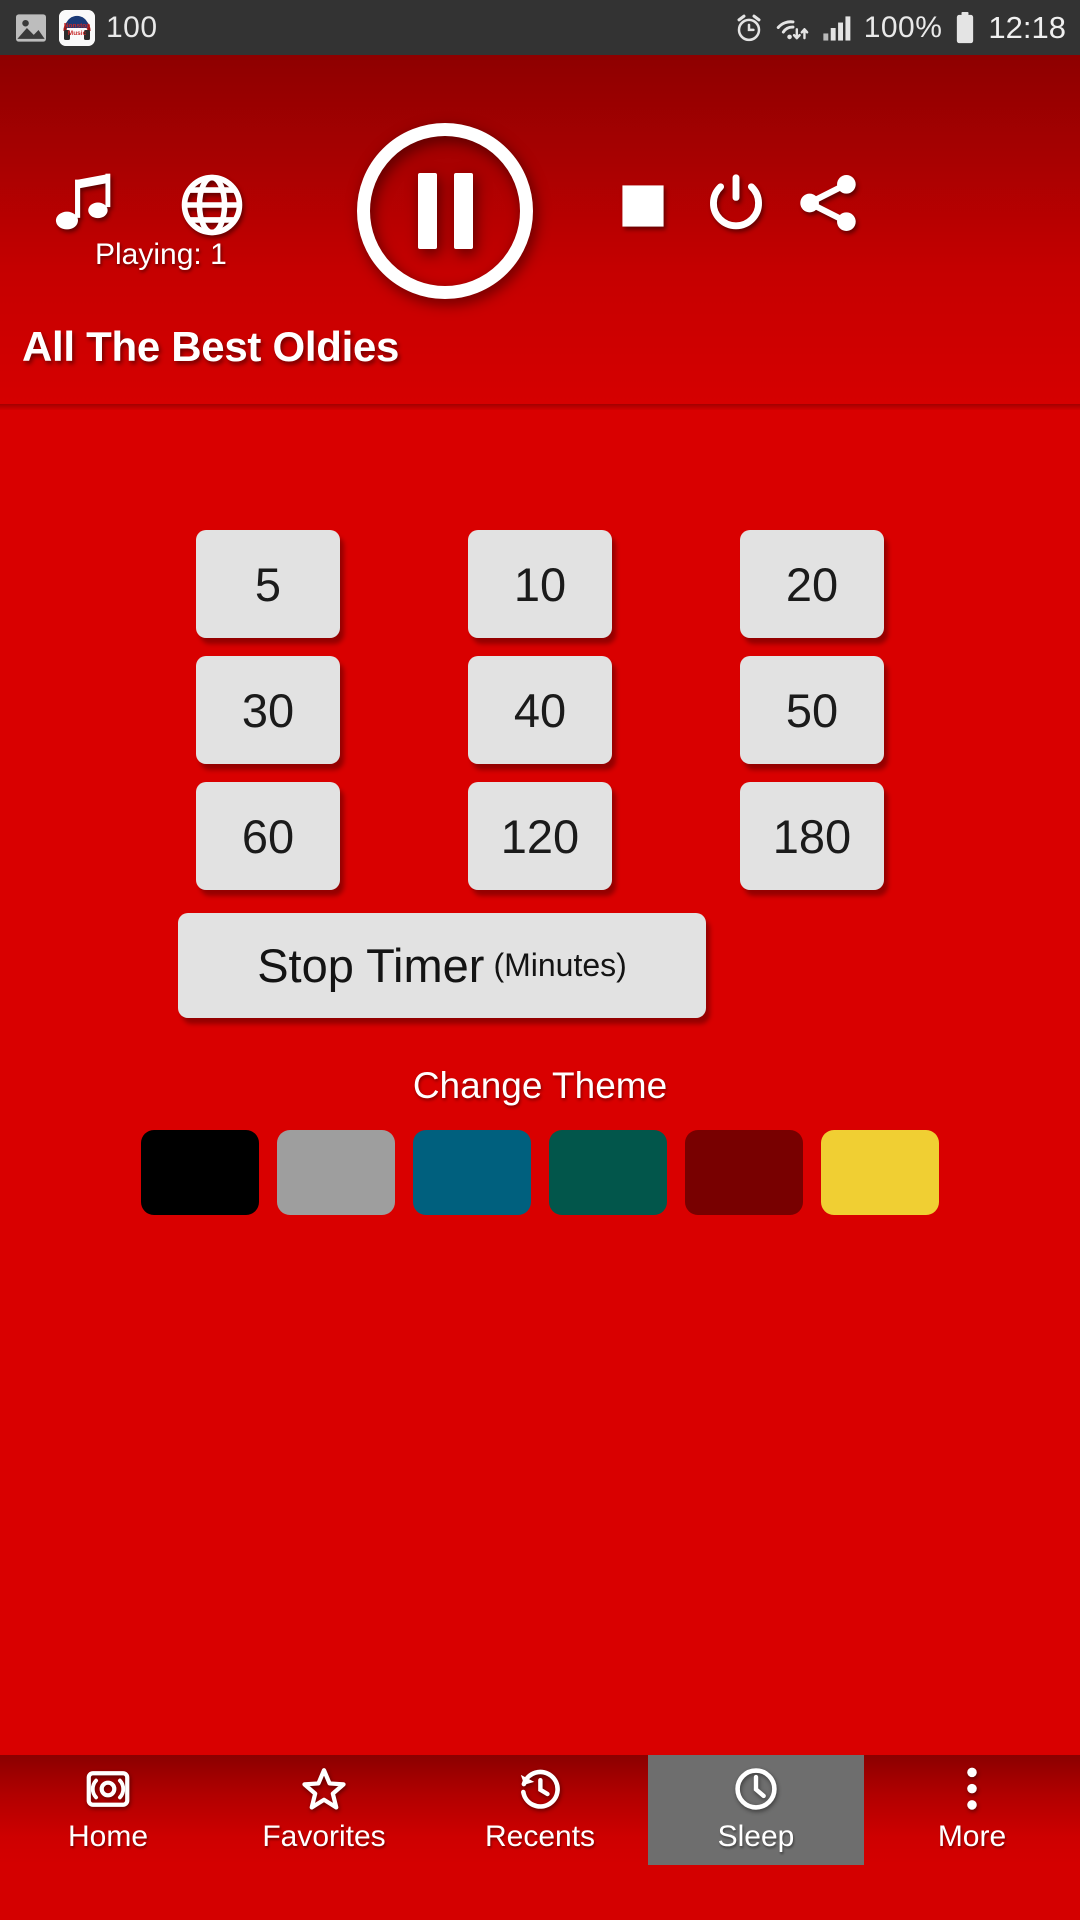 The width and height of the screenshot is (1080, 1920). What do you see at coordinates (972, 1836) in the screenshot?
I see `nav-label-more: More` at bounding box center [972, 1836].